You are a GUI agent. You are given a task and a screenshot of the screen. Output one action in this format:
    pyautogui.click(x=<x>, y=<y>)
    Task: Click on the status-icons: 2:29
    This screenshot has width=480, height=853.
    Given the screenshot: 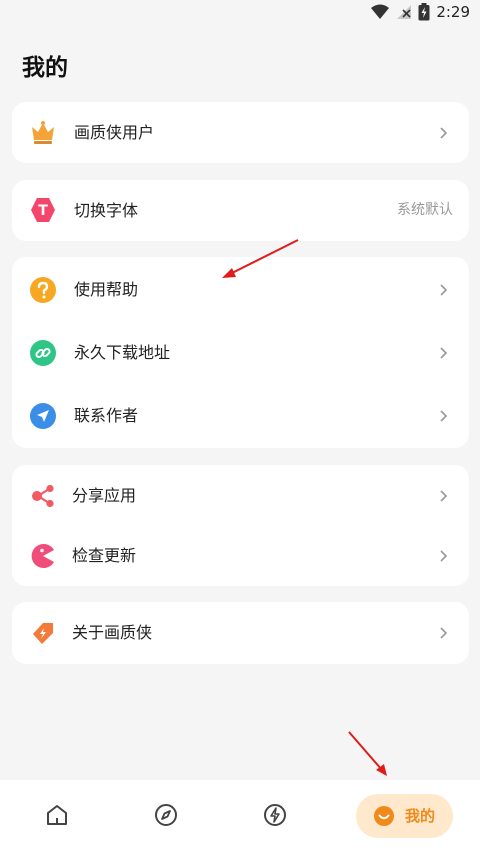 What is the action you would take?
    pyautogui.click(x=420, y=12)
    